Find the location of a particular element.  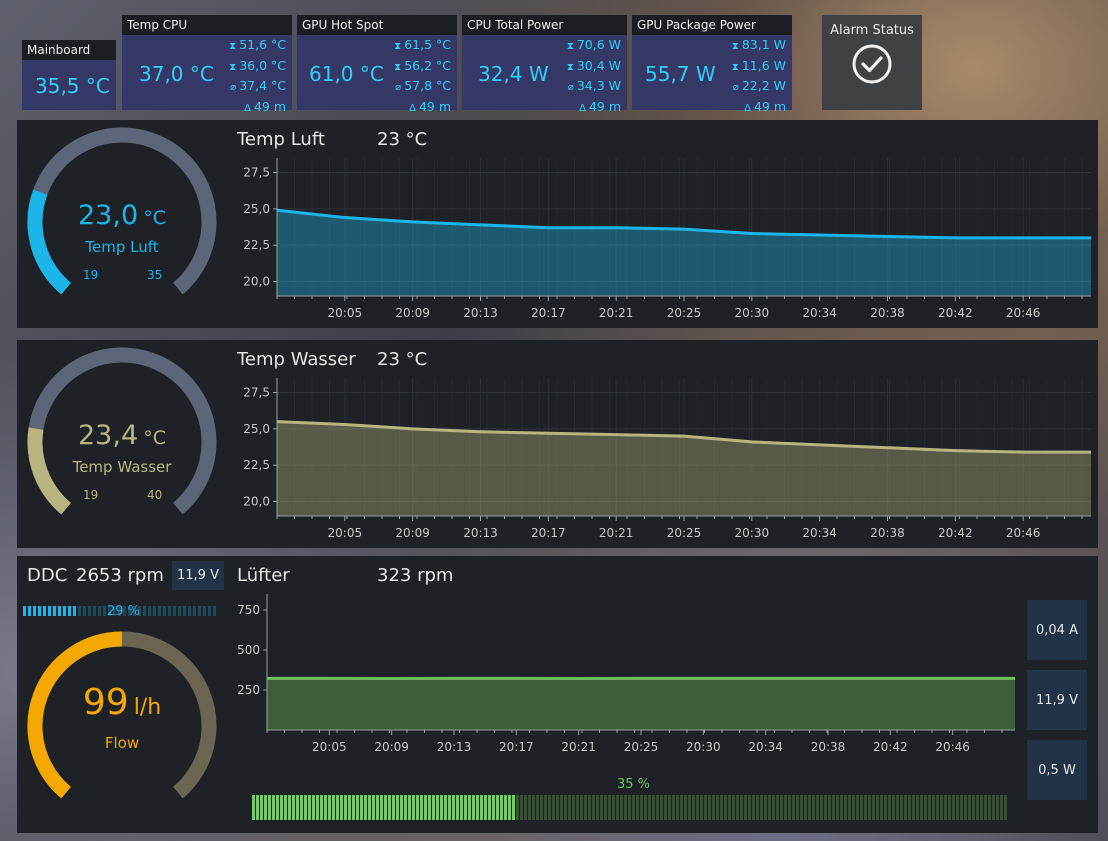

x-tick-label: 20:21 is located at coordinates (578, 747).